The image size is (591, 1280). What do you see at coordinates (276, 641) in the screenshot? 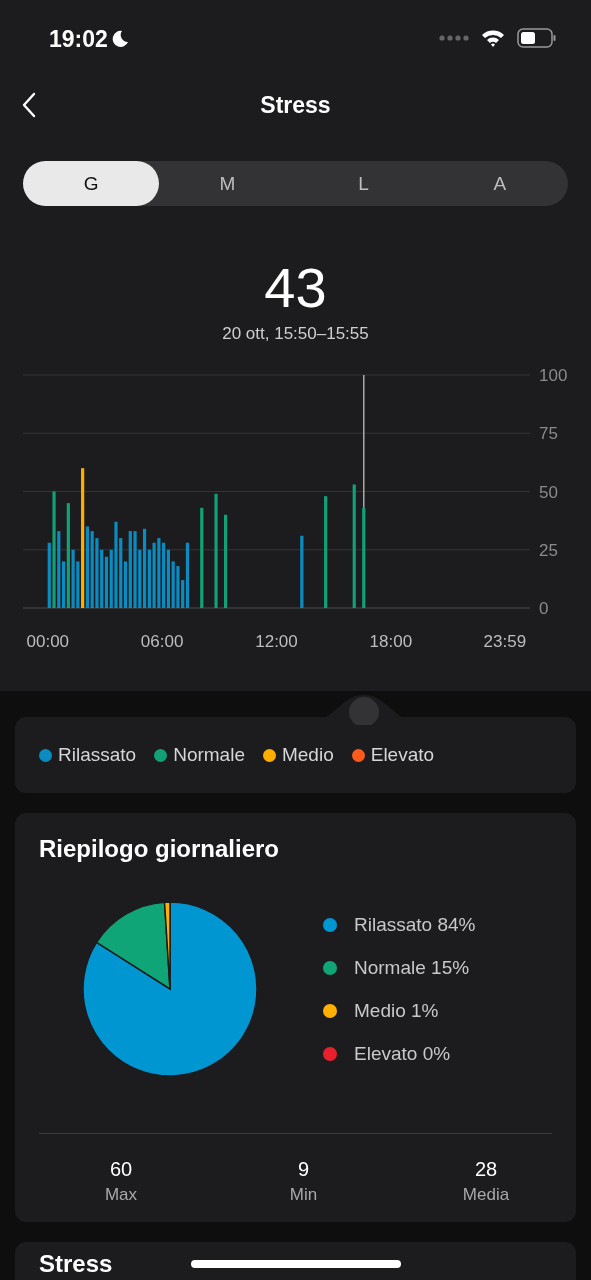
I see `axis-label: 12:00` at bounding box center [276, 641].